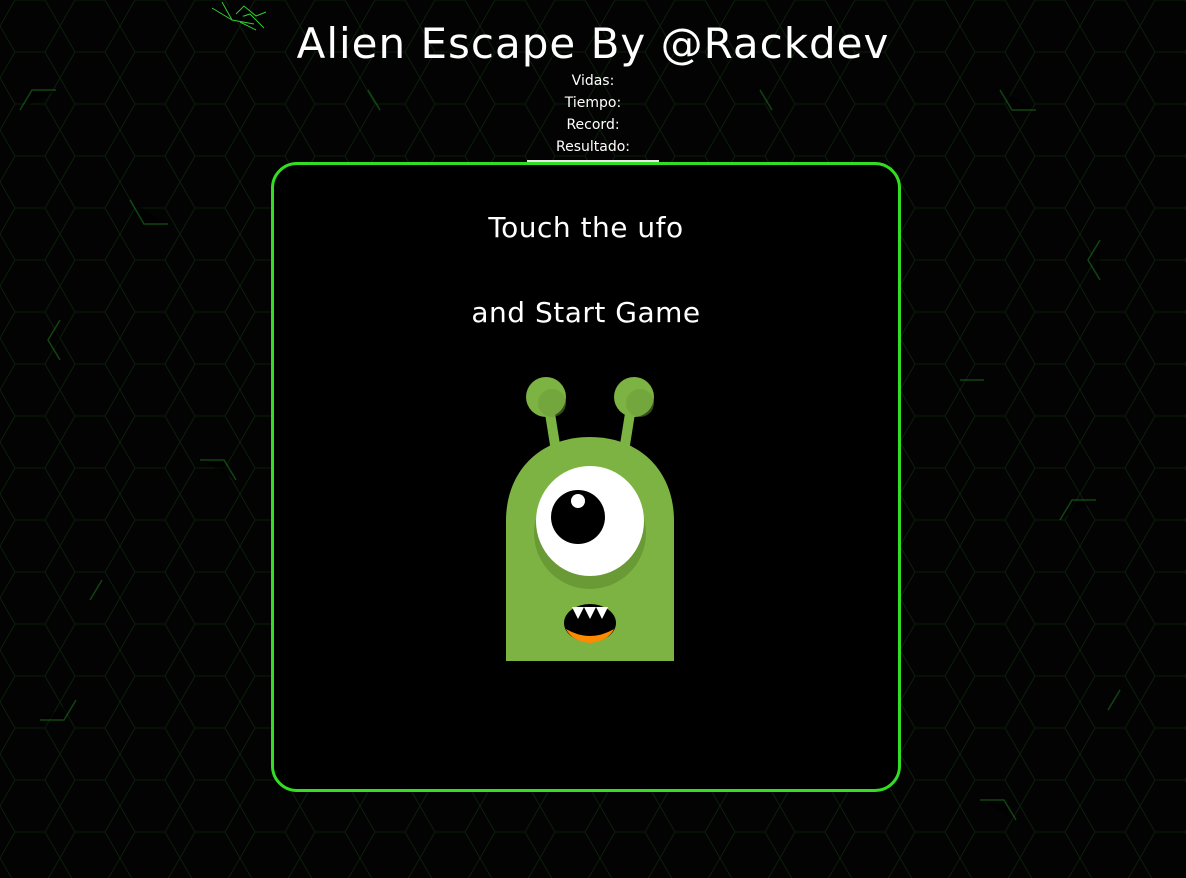 The image size is (1186, 878). What do you see at coordinates (593, 43) in the screenshot?
I see `game-title: Alien Escape By @Rackdev` at bounding box center [593, 43].